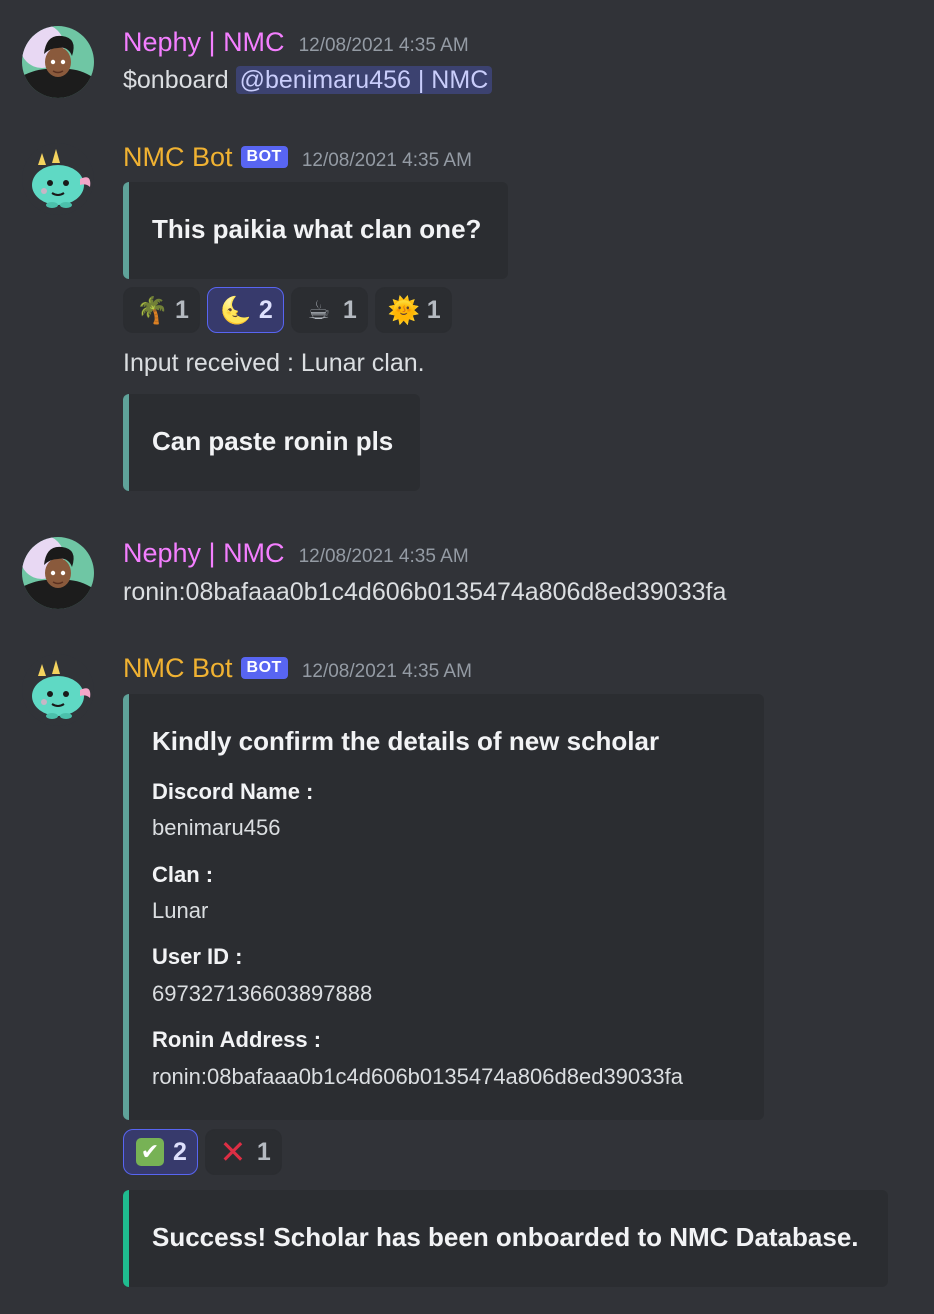 Image resolution: width=934 pixels, height=1314 pixels. I want to click on embed-title: This paikia what clan one?, so click(317, 229).